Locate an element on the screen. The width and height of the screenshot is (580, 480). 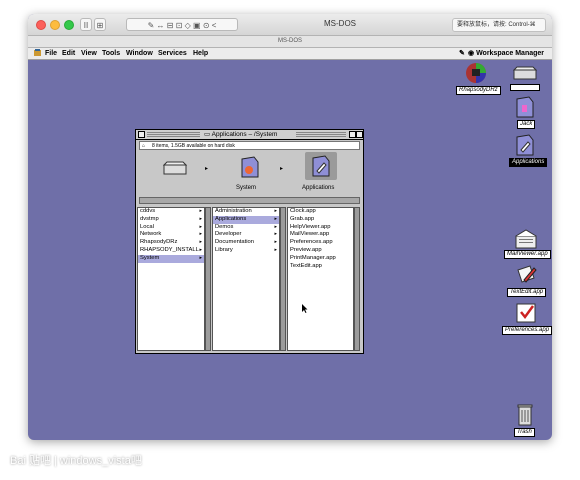
workspace-manager-label: Workspace Manager is located at coordinates (510, 53).